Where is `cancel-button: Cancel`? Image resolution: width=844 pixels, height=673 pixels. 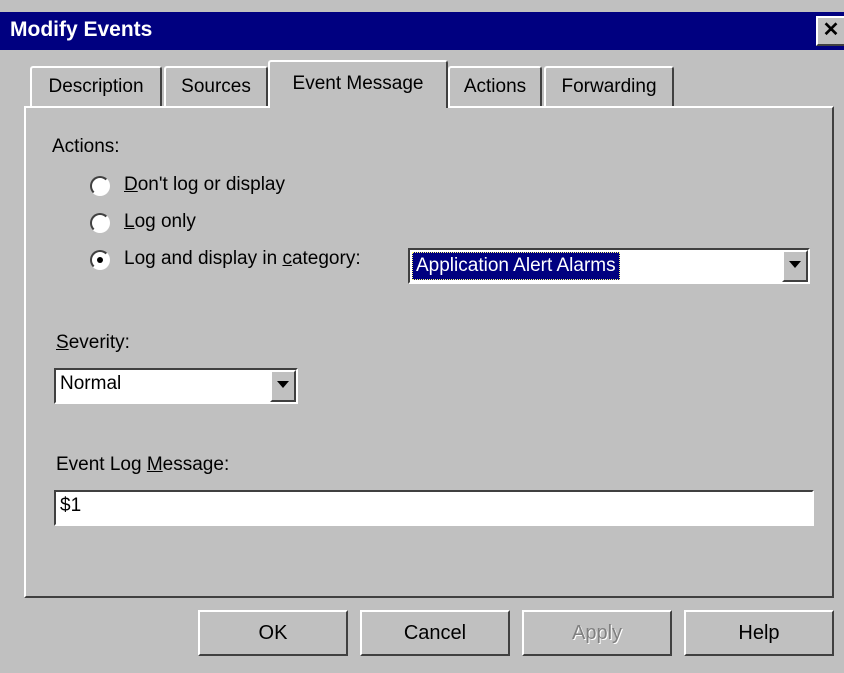
cancel-button: Cancel is located at coordinates (435, 633).